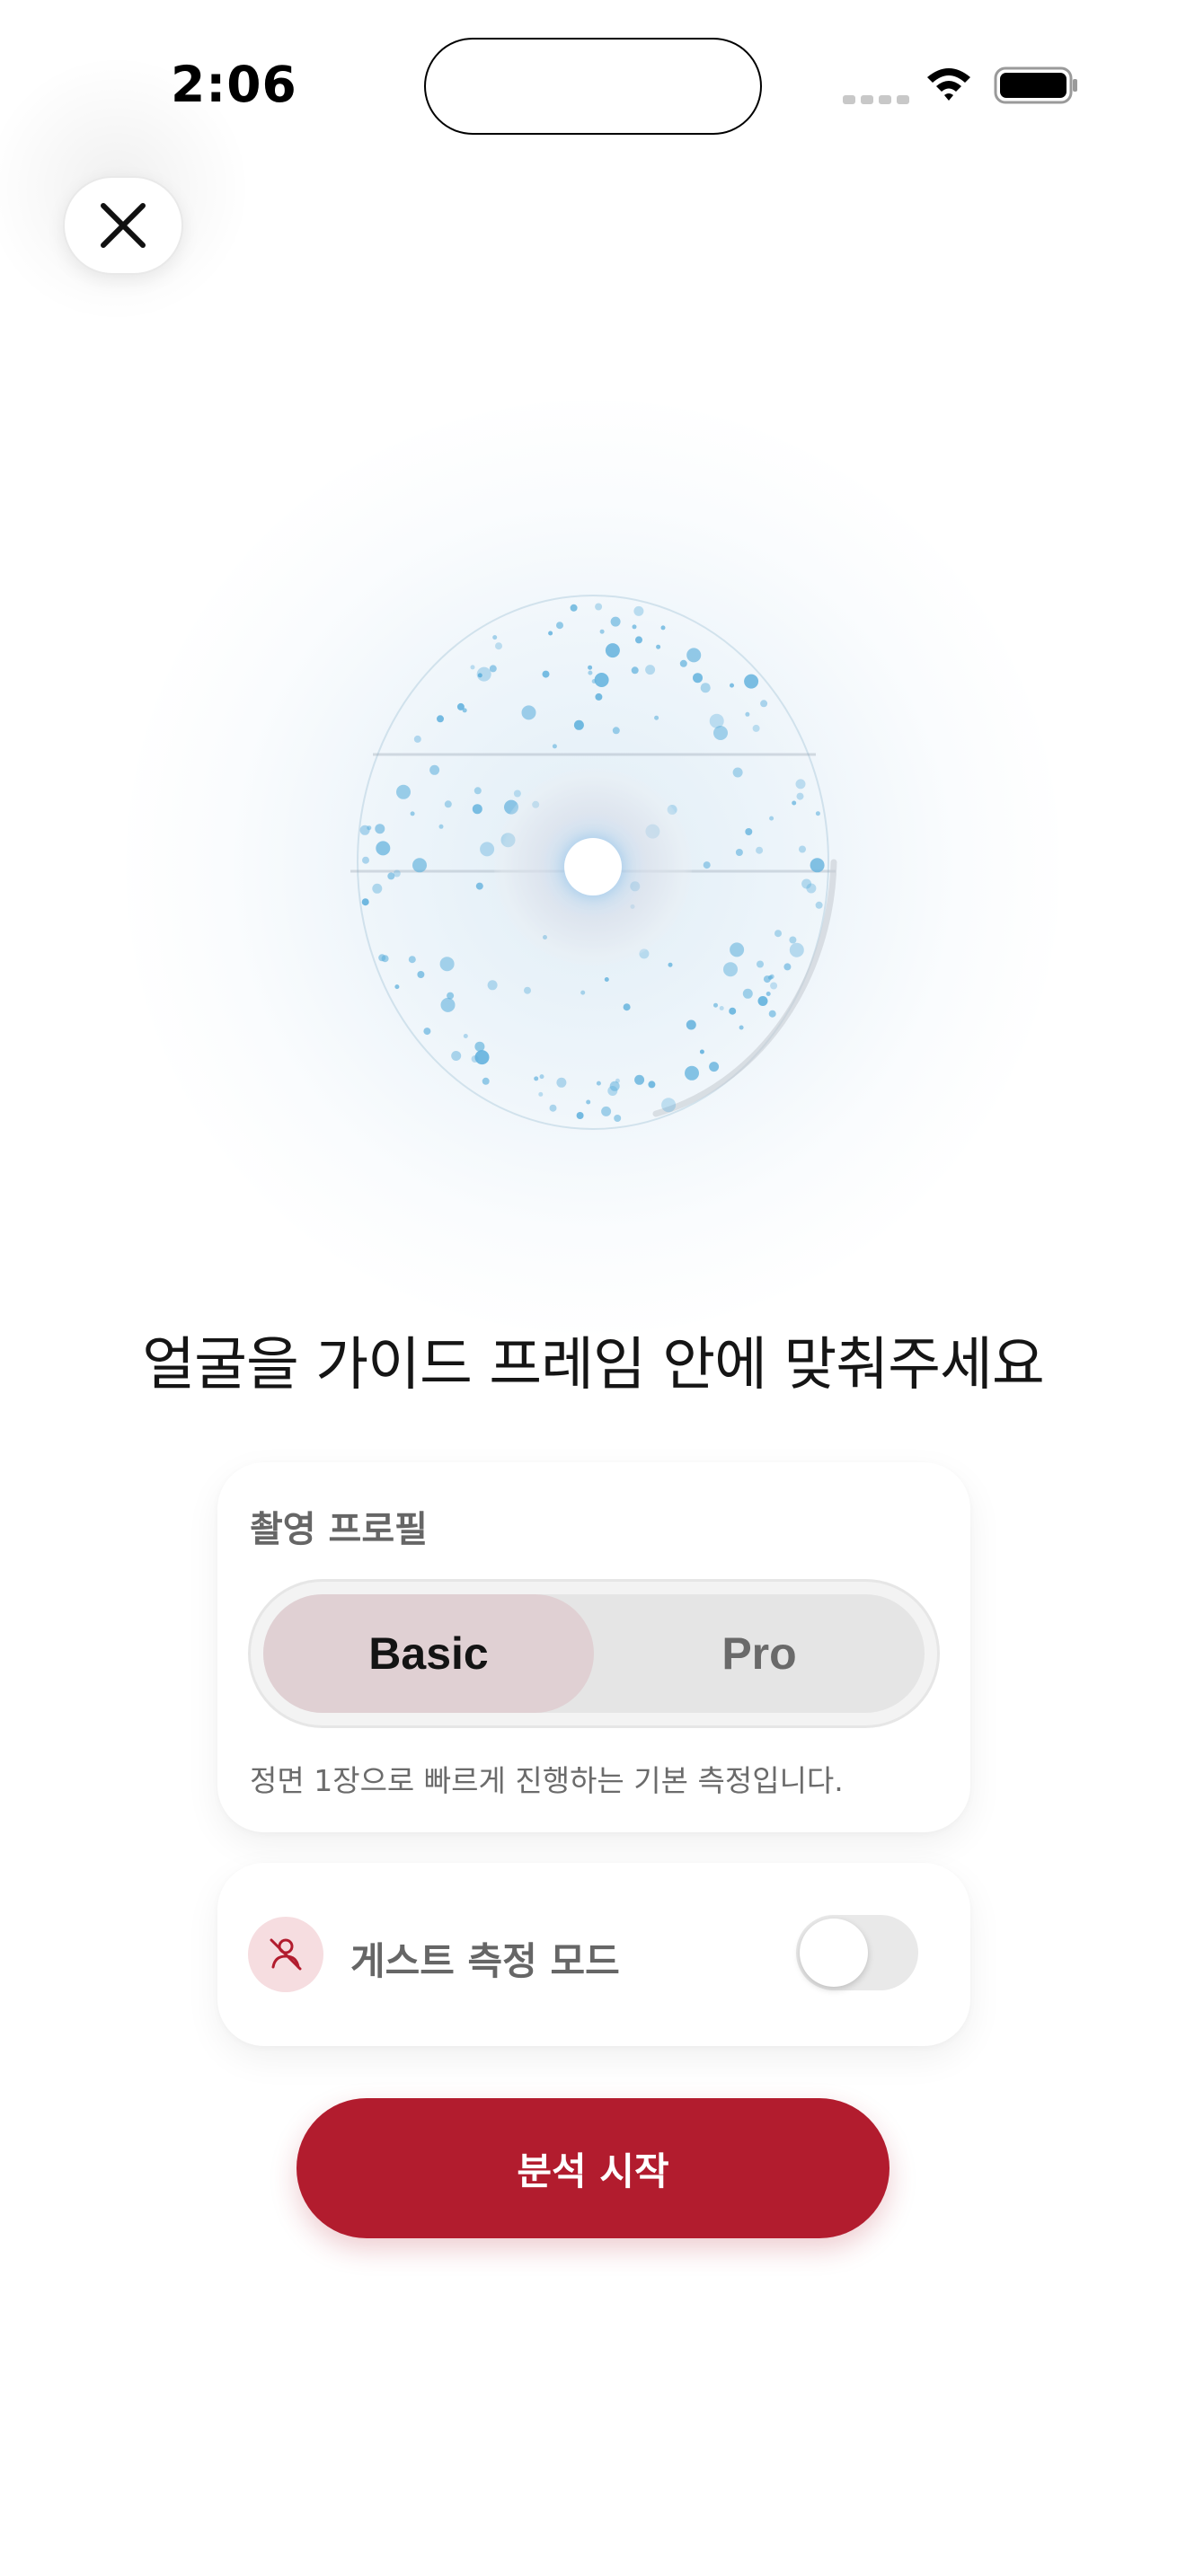 The width and height of the screenshot is (1186, 2576). What do you see at coordinates (593, 866) in the screenshot?
I see `center-focus-dot` at bounding box center [593, 866].